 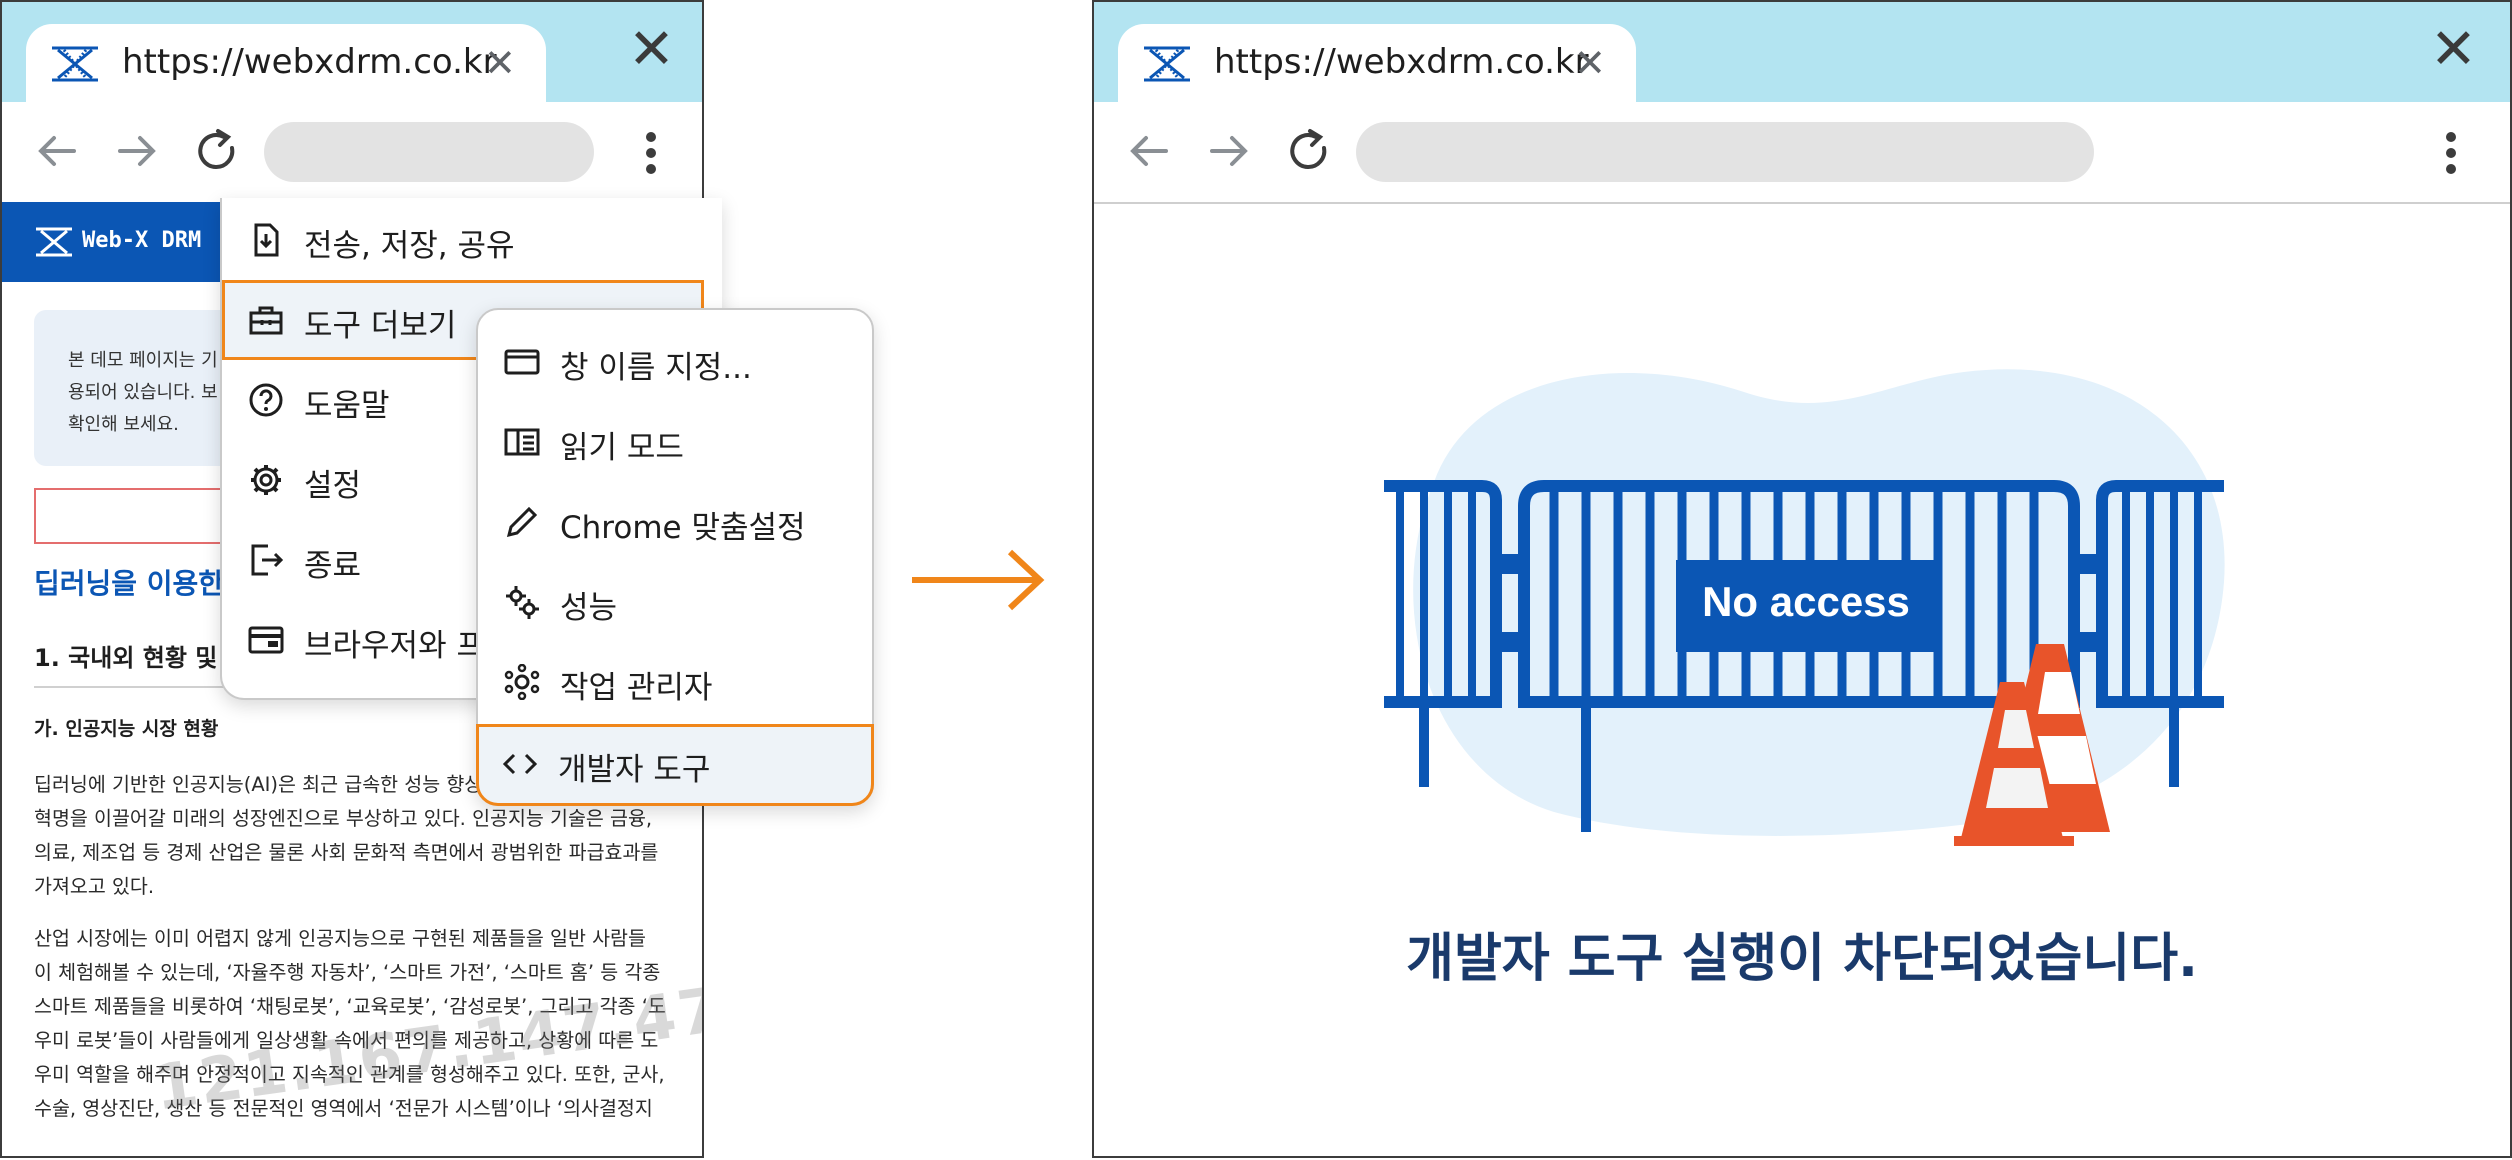 I want to click on paragraph-line: 가져오고 있다., so click(x=94, y=886).